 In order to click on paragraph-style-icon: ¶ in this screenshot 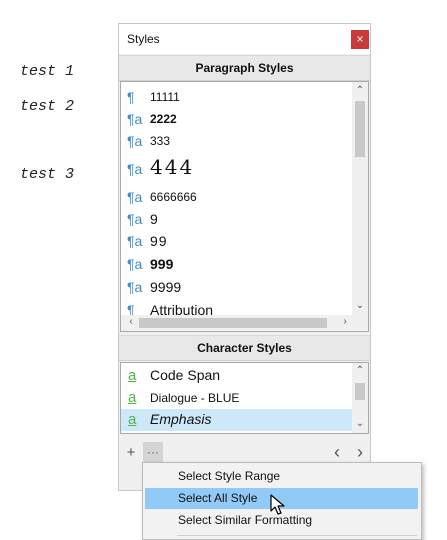, I will do `click(131, 97)`.